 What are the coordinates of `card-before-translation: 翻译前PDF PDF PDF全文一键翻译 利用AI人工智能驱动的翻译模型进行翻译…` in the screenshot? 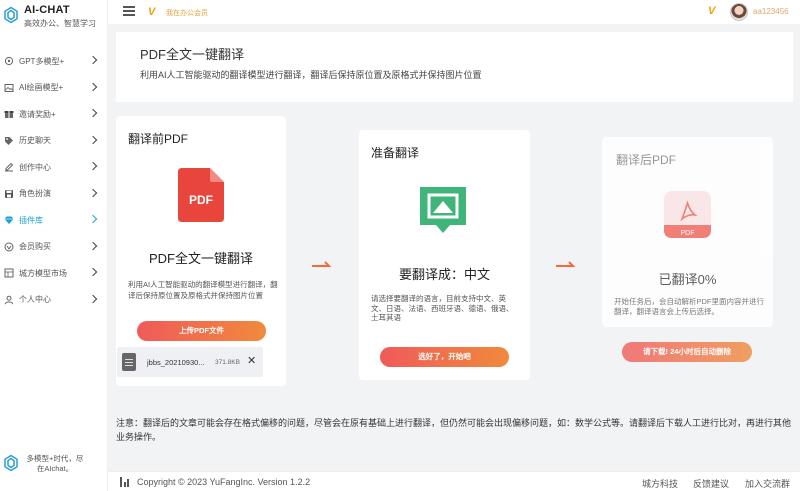 It's located at (201, 251).